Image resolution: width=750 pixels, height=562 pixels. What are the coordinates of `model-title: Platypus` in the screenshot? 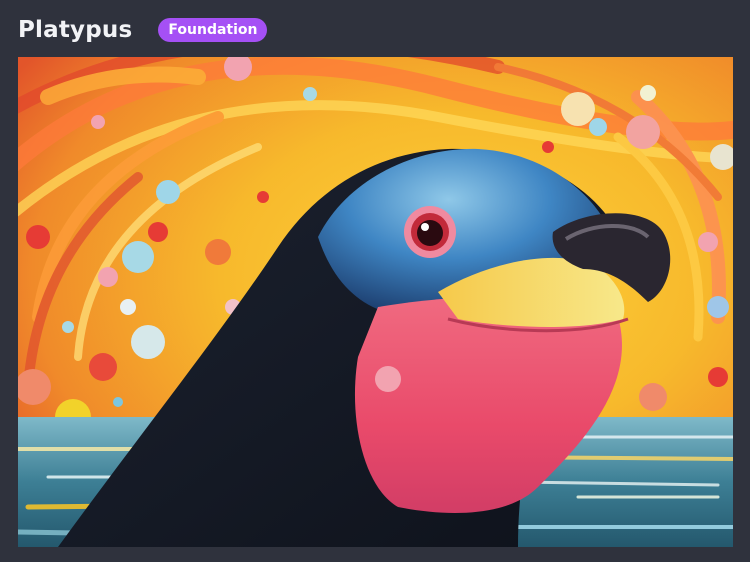 It's located at (75, 30).